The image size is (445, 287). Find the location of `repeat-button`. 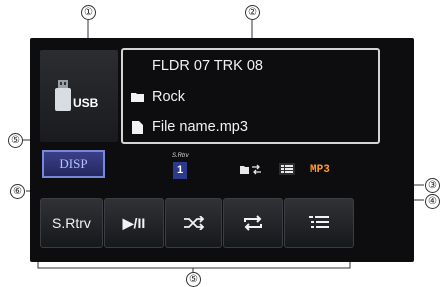

repeat-button is located at coordinates (253, 223).